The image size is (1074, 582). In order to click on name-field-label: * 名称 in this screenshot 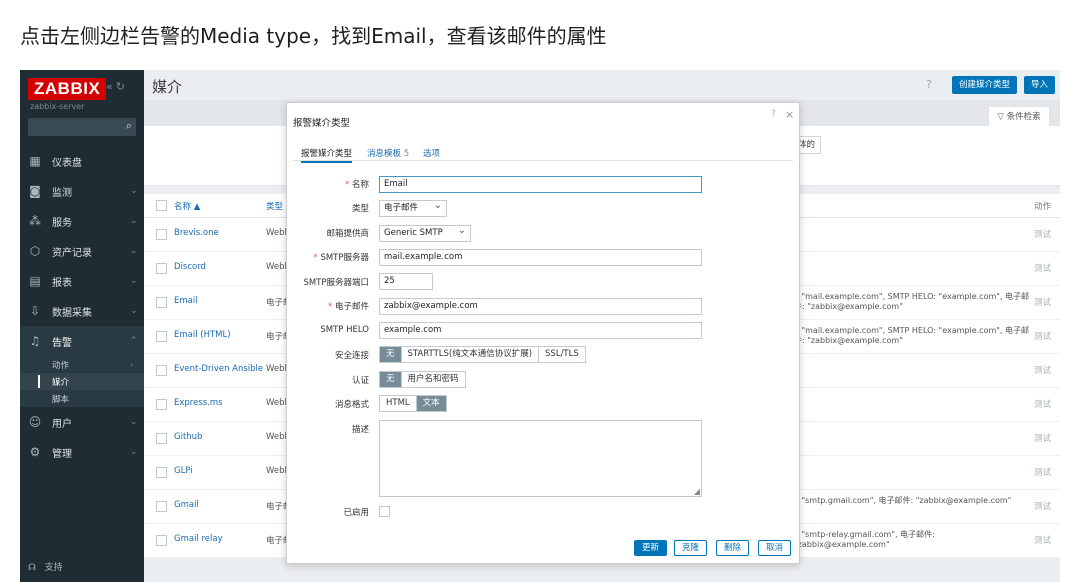, I will do `click(357, 185)`.